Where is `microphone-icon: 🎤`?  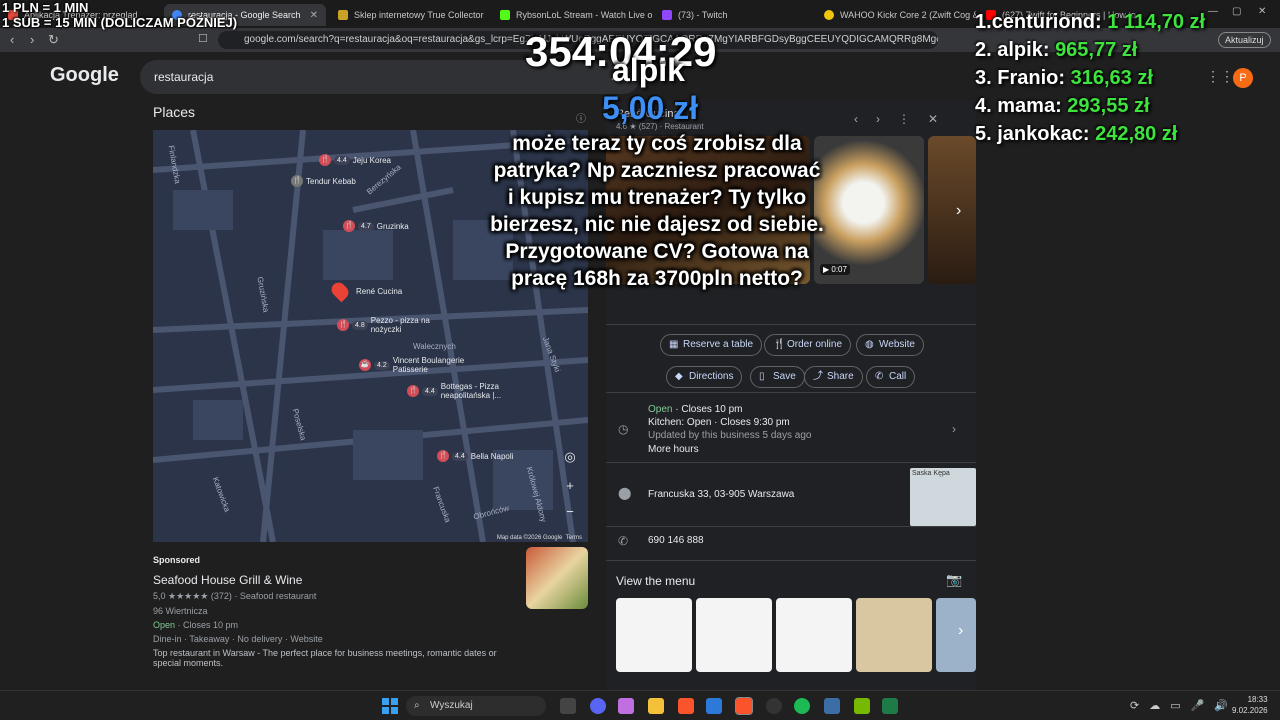
microphone-icon: 🎤 is located at coordinates (1198, 705).